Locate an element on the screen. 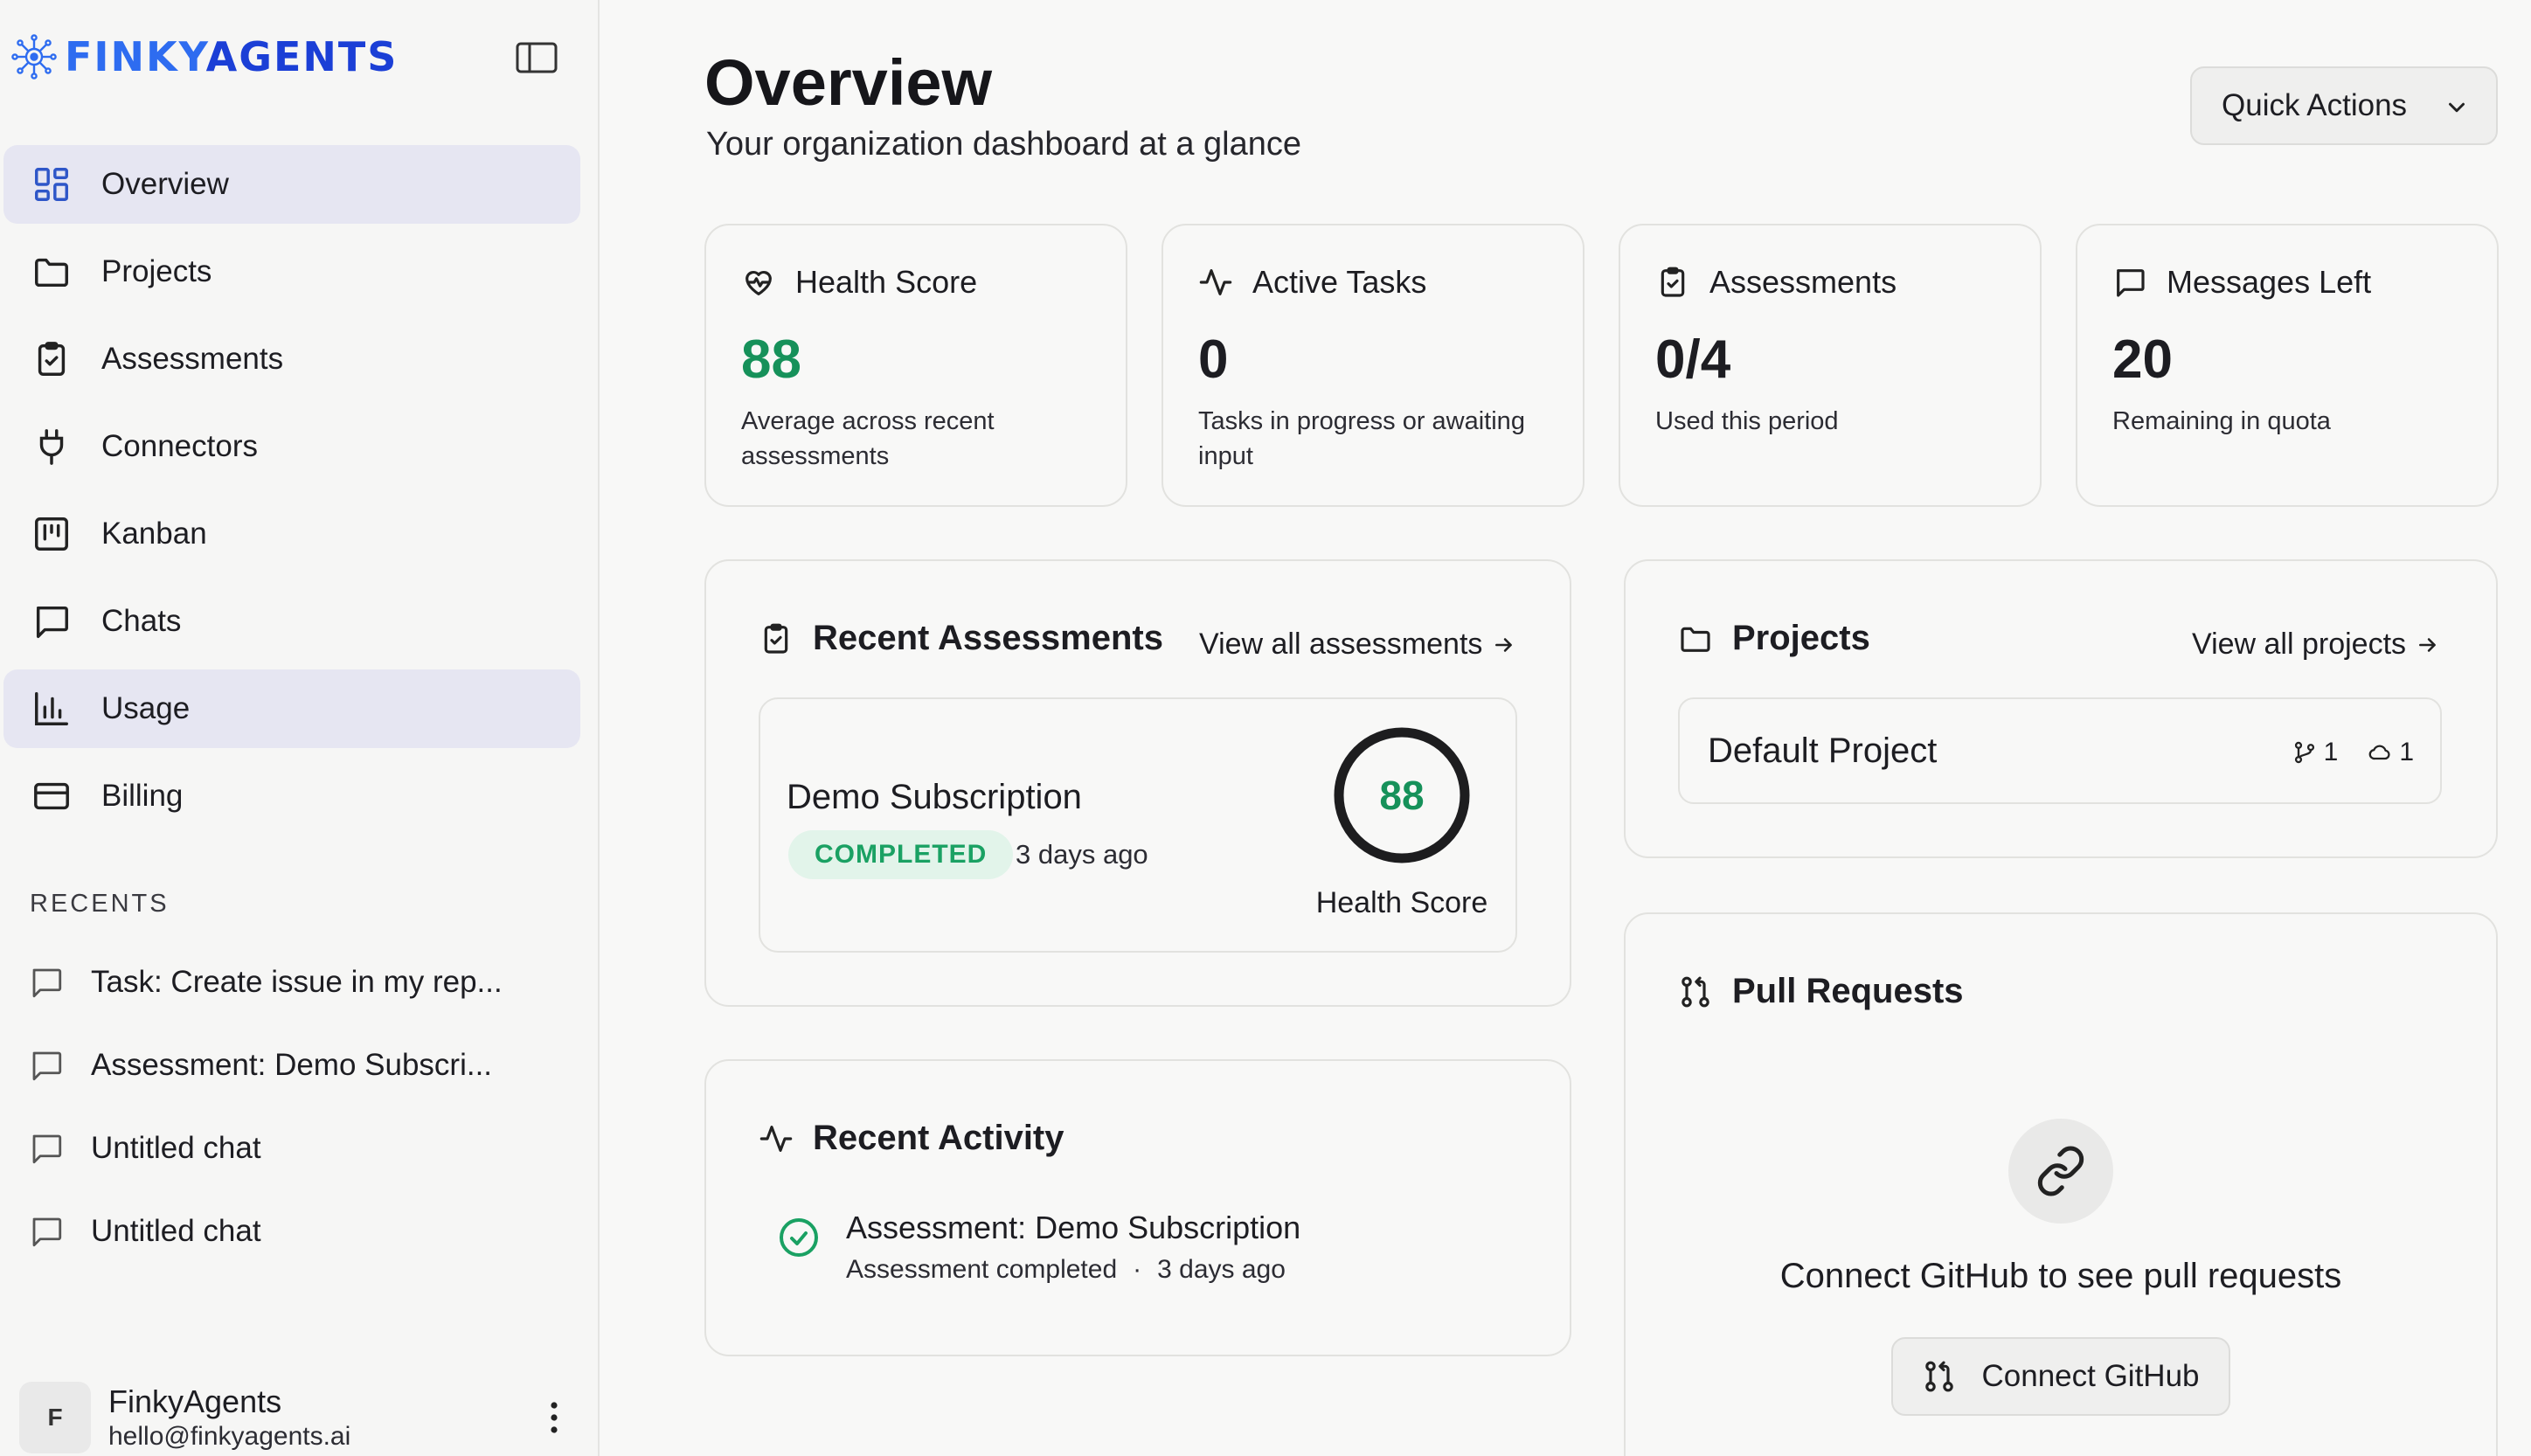  grid-icon is located at coordinates (51, 184).